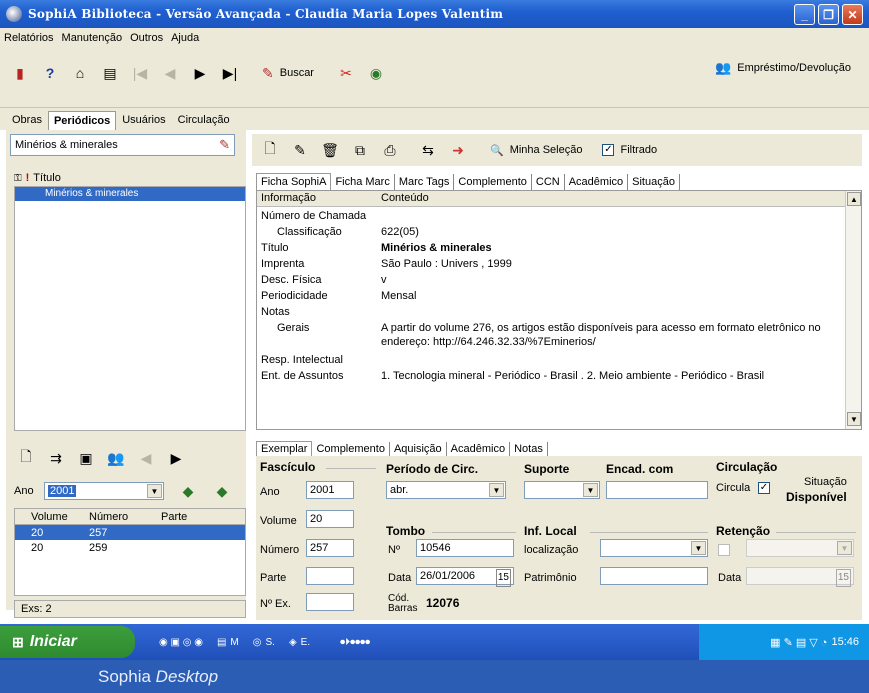 The height and width of the screenshot is (693, 869). I want to click on tools-icon: ✂, so click(346, 73).